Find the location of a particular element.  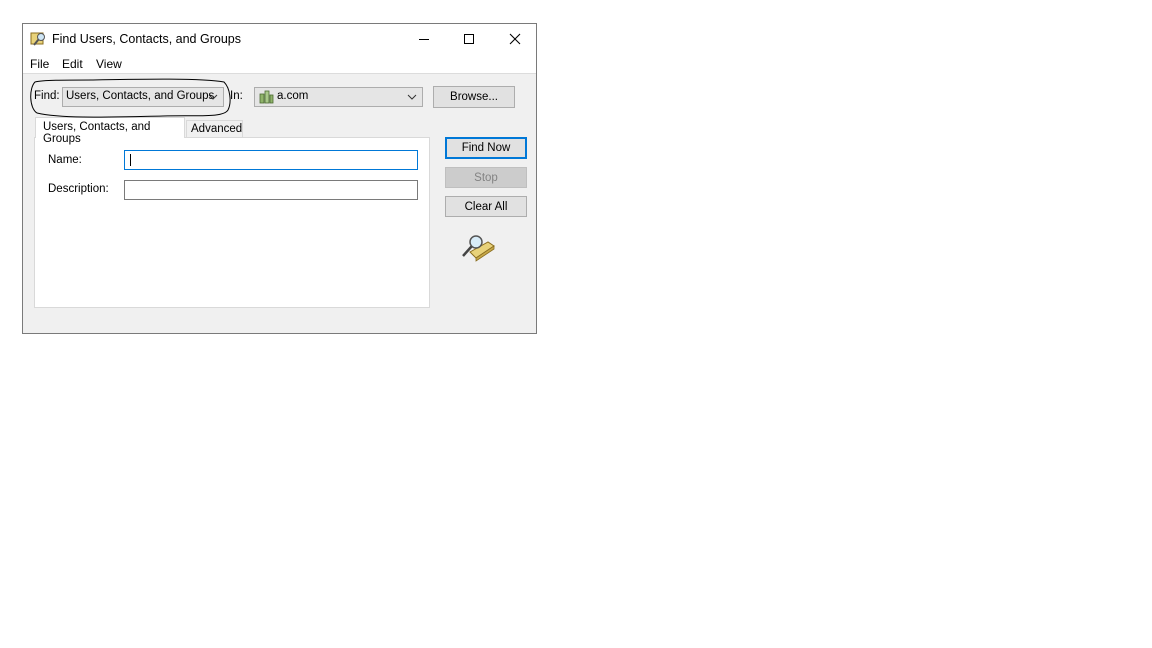

name-label: Name: is located at coordinates (65, 160).